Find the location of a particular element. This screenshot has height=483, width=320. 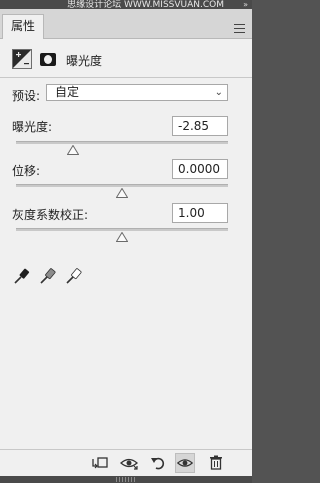

collapse-panel-button: » is located at coordinates (245, 4).